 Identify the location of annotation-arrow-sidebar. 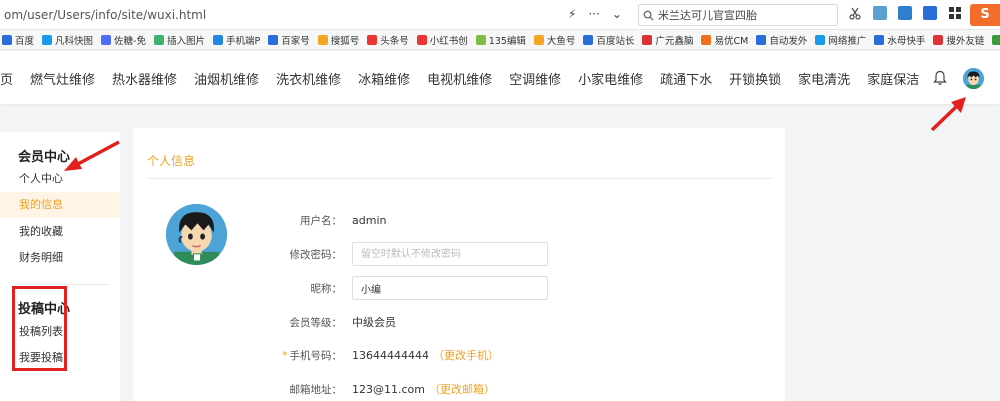
(92, 155).